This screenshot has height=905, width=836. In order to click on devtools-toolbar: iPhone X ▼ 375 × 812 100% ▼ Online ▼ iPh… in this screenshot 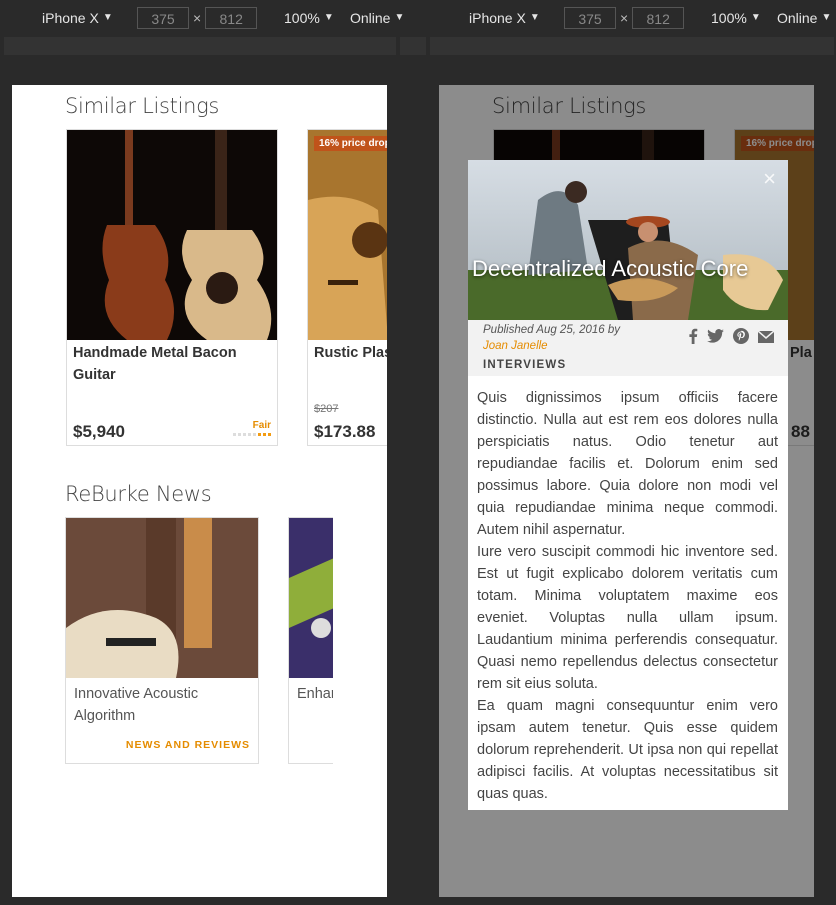, I will do `click(418, 18)`.